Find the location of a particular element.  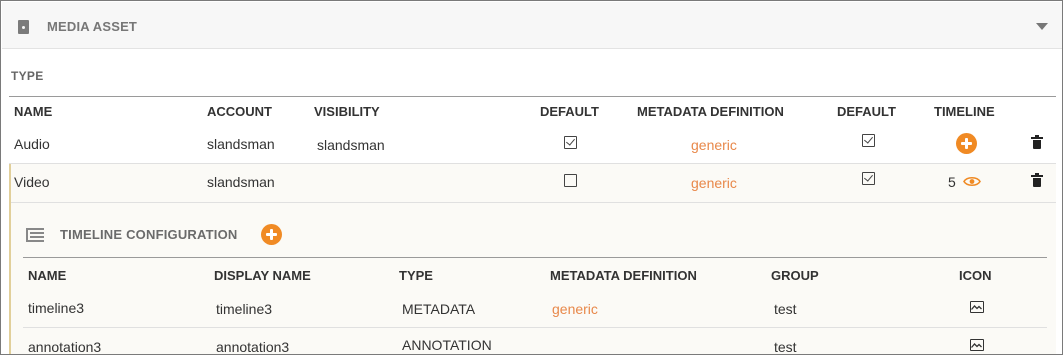

tl-column-header-display-name: DISPLAY NAME is located at coordinates (262, 275).